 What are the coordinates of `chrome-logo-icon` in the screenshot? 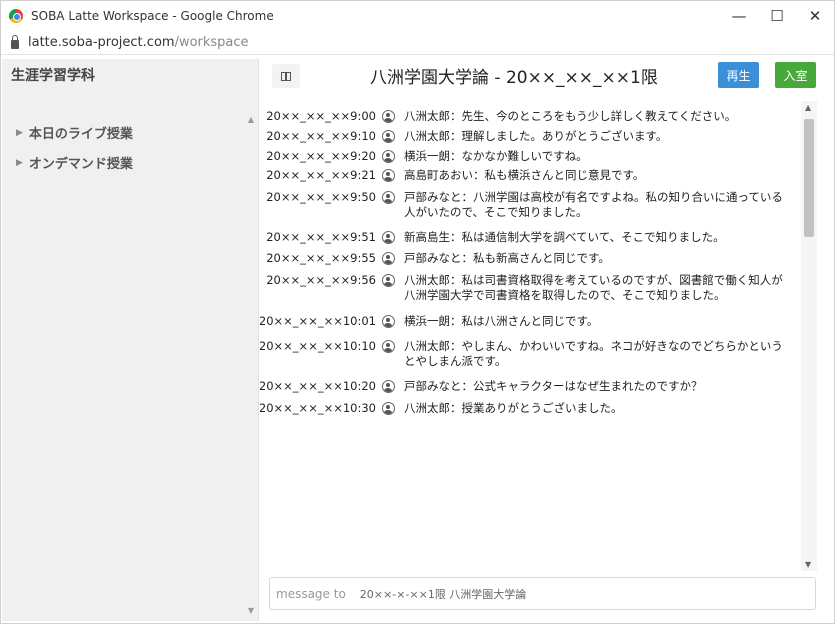 It's located at (16, 16).